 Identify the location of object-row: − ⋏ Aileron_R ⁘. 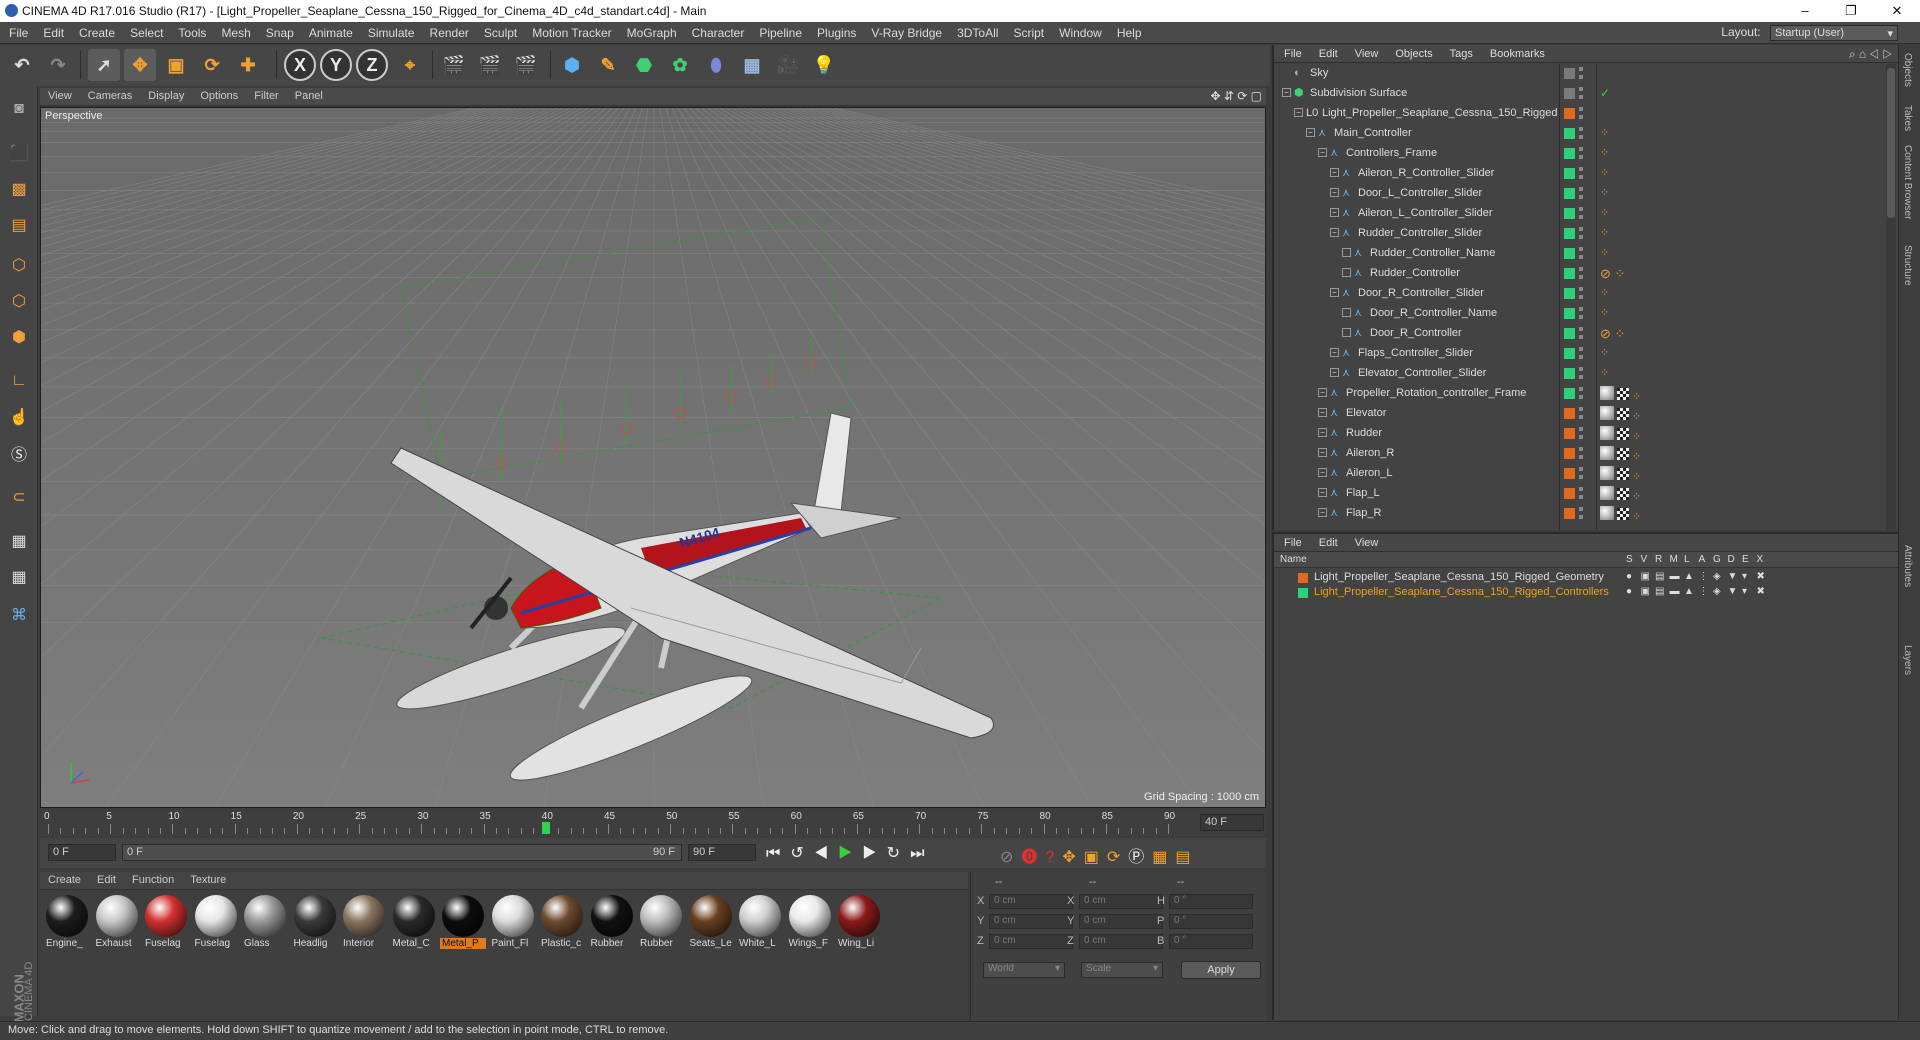
(1580, 454).